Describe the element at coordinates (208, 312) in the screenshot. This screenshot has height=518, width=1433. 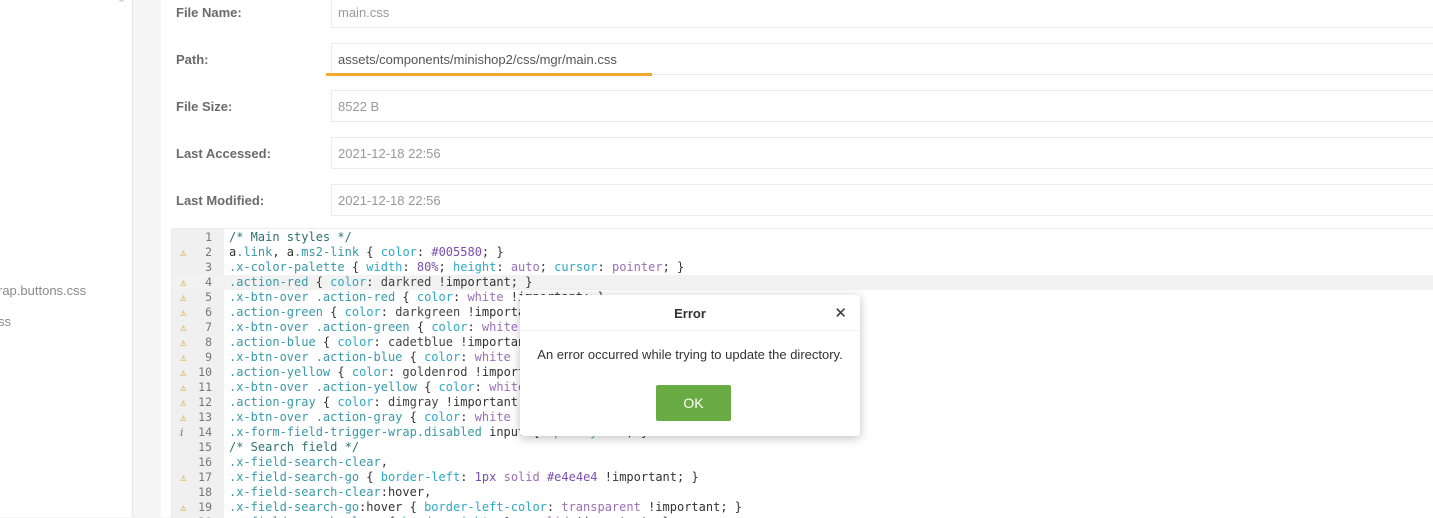
I see `line-number: 6` at that location.